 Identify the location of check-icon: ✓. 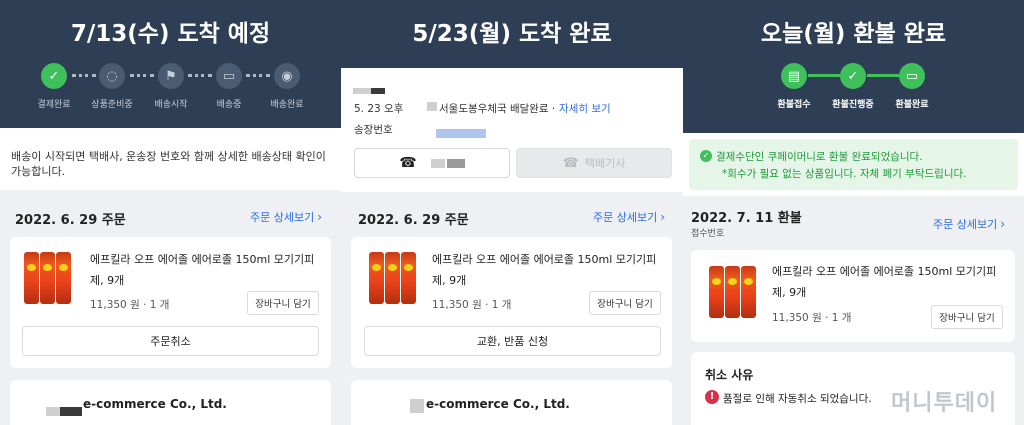
(853, 76).